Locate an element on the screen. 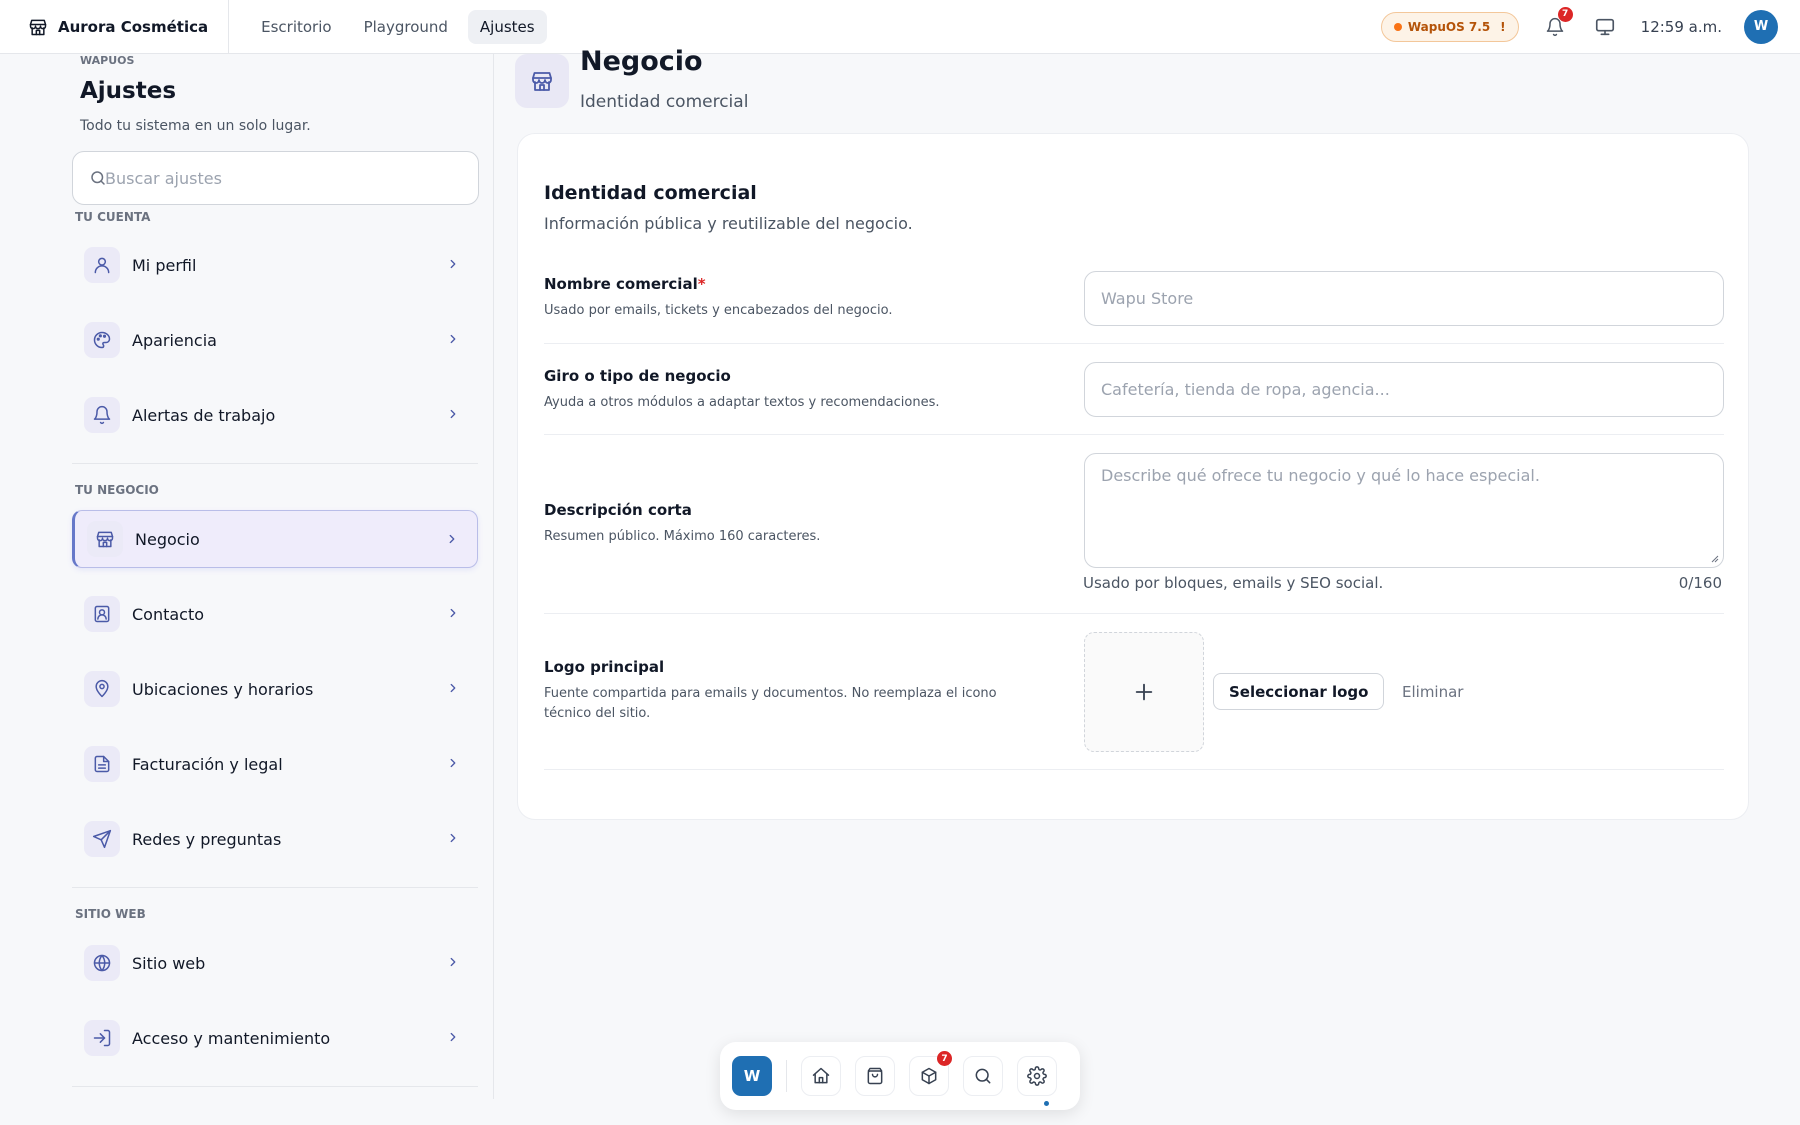 The width and height of the screenshot is (1800, 1125). sidebar-item-label: Apariencia is located at coordinates (174, 340).